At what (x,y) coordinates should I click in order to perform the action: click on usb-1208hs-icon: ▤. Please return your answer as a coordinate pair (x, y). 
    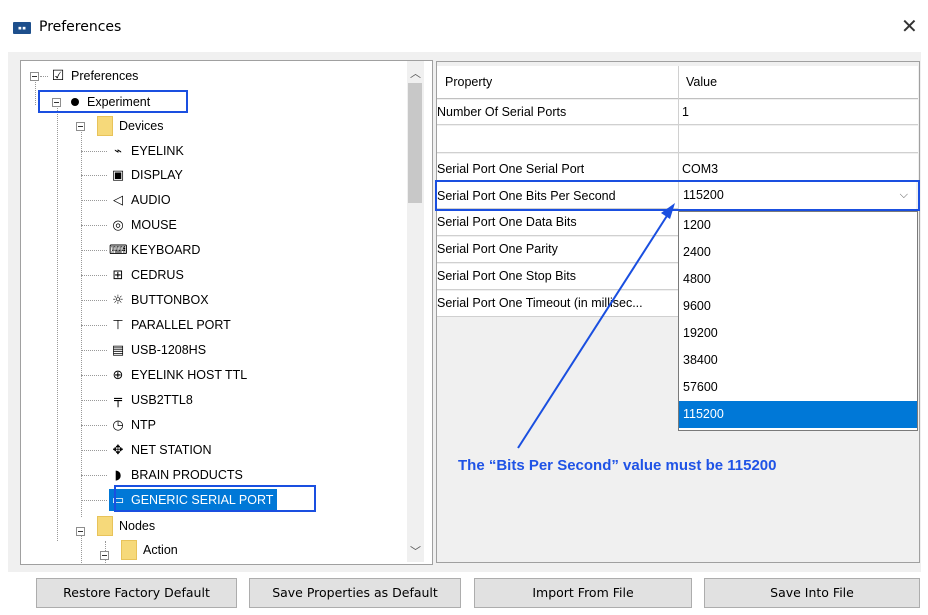
    Looking at the image, I should click on (118, 350).